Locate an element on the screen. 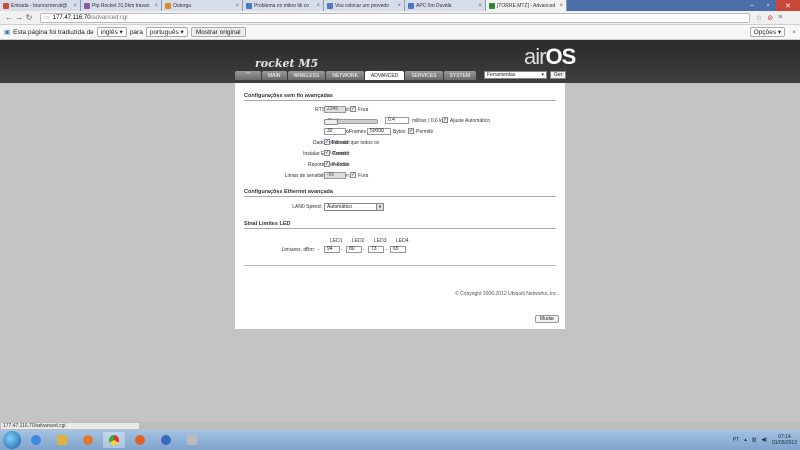 This screenshot has height=450, width=800. airos-logo: airOS is located at coordinates (550, 56).